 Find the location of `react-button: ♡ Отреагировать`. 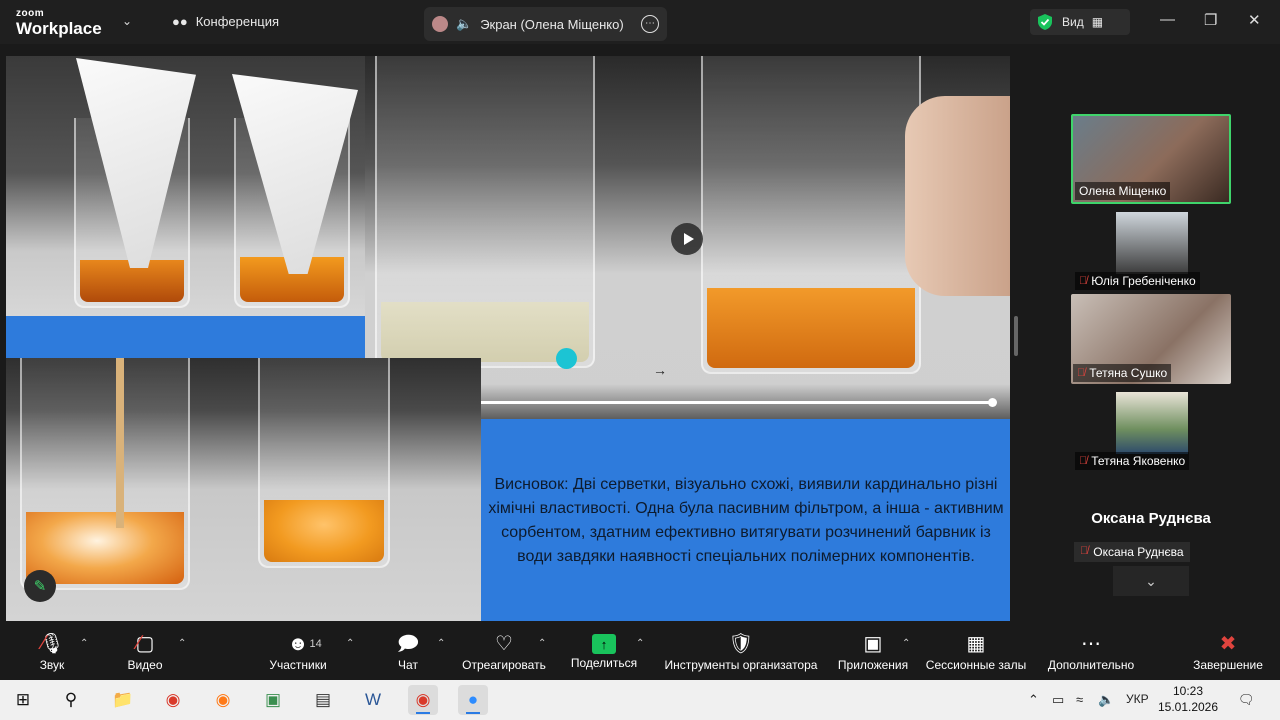

react-button: ♡ Отреагировать is located at coordinates (504, 651).